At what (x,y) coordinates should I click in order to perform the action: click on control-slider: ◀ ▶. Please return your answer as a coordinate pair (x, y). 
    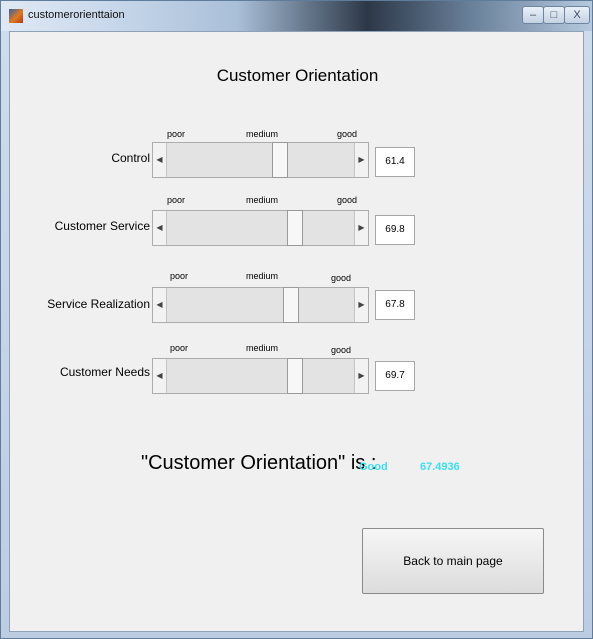
    Looking at the image, I should click on (260, 160).